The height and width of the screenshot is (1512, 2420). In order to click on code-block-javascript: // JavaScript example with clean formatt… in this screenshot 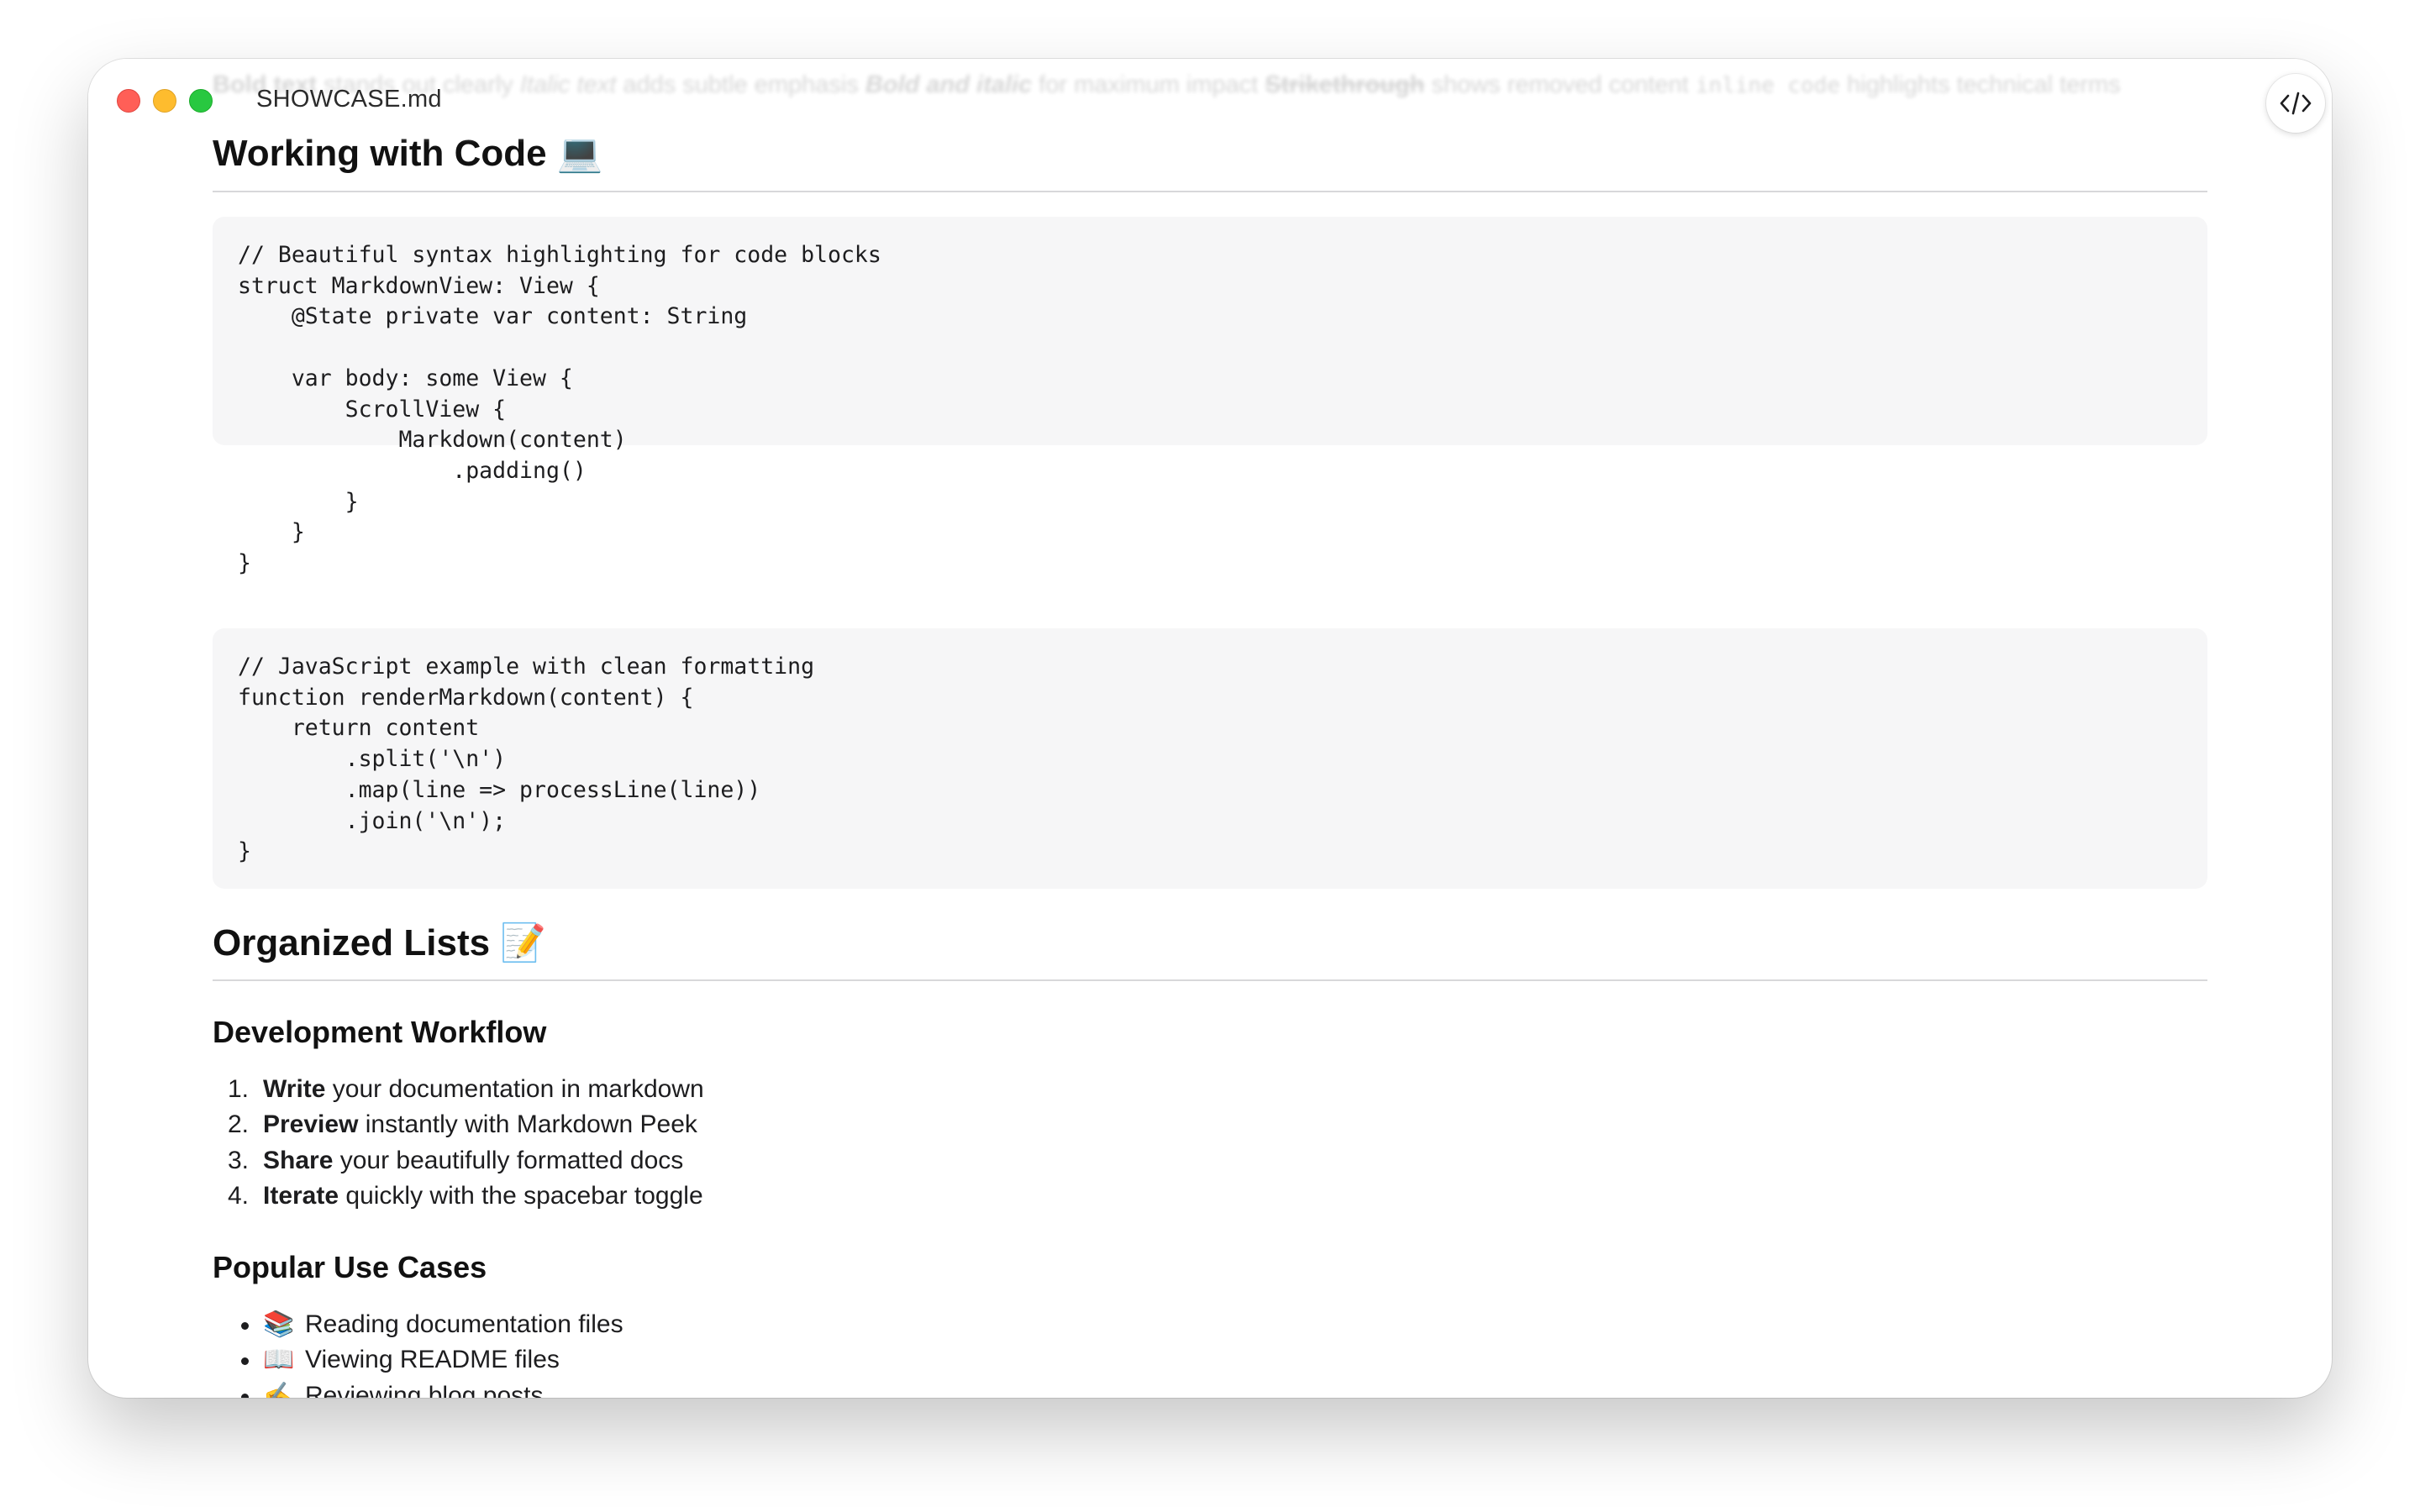, I will do `click(1210, 758)`.